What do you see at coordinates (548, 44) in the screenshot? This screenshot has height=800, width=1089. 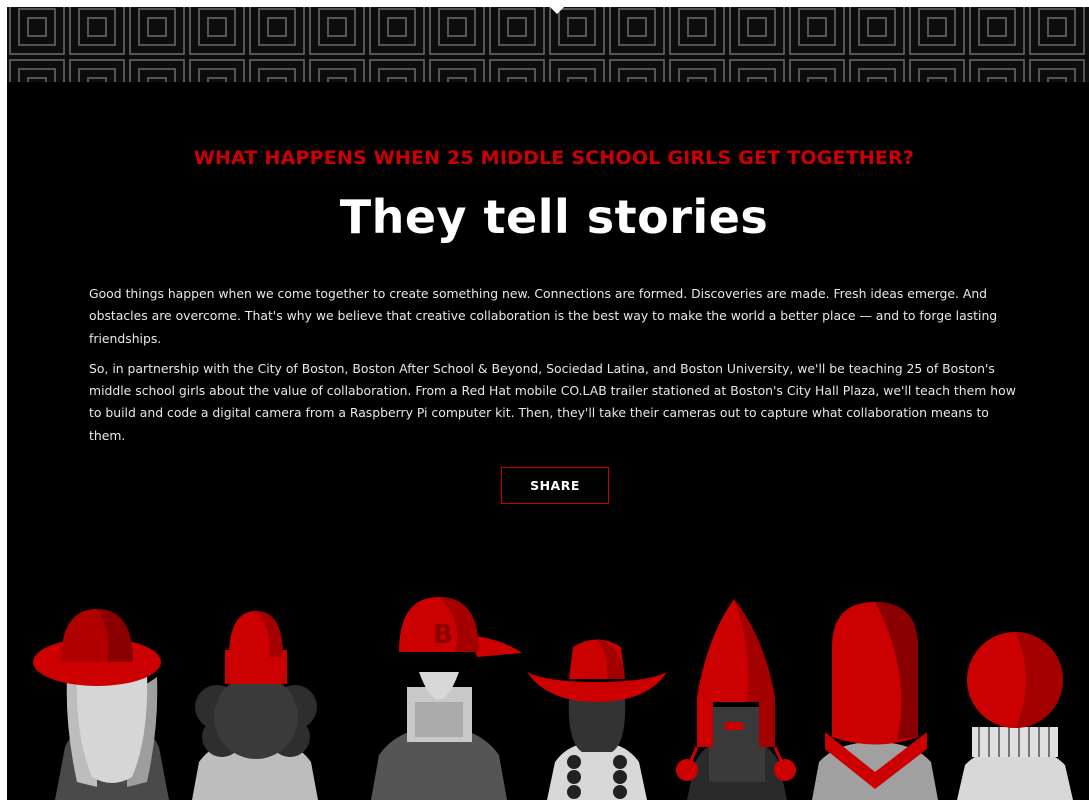 I see `maze-pattern-banner` at bounding box center [548, 44].